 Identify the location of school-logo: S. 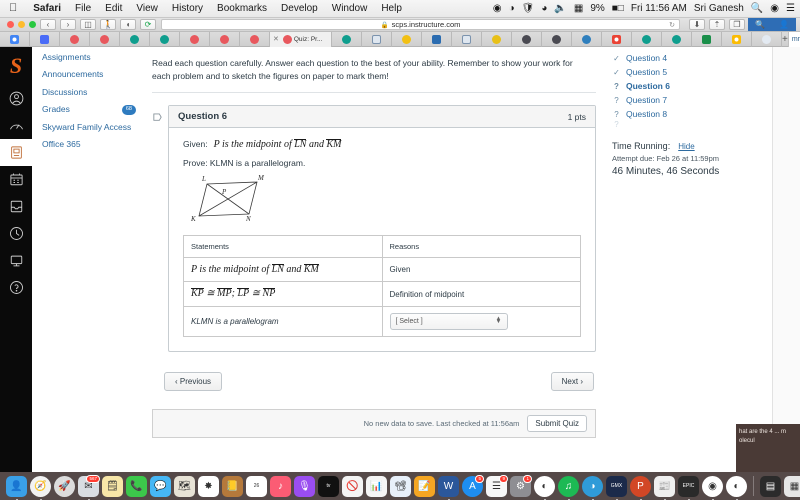
(16, 66).